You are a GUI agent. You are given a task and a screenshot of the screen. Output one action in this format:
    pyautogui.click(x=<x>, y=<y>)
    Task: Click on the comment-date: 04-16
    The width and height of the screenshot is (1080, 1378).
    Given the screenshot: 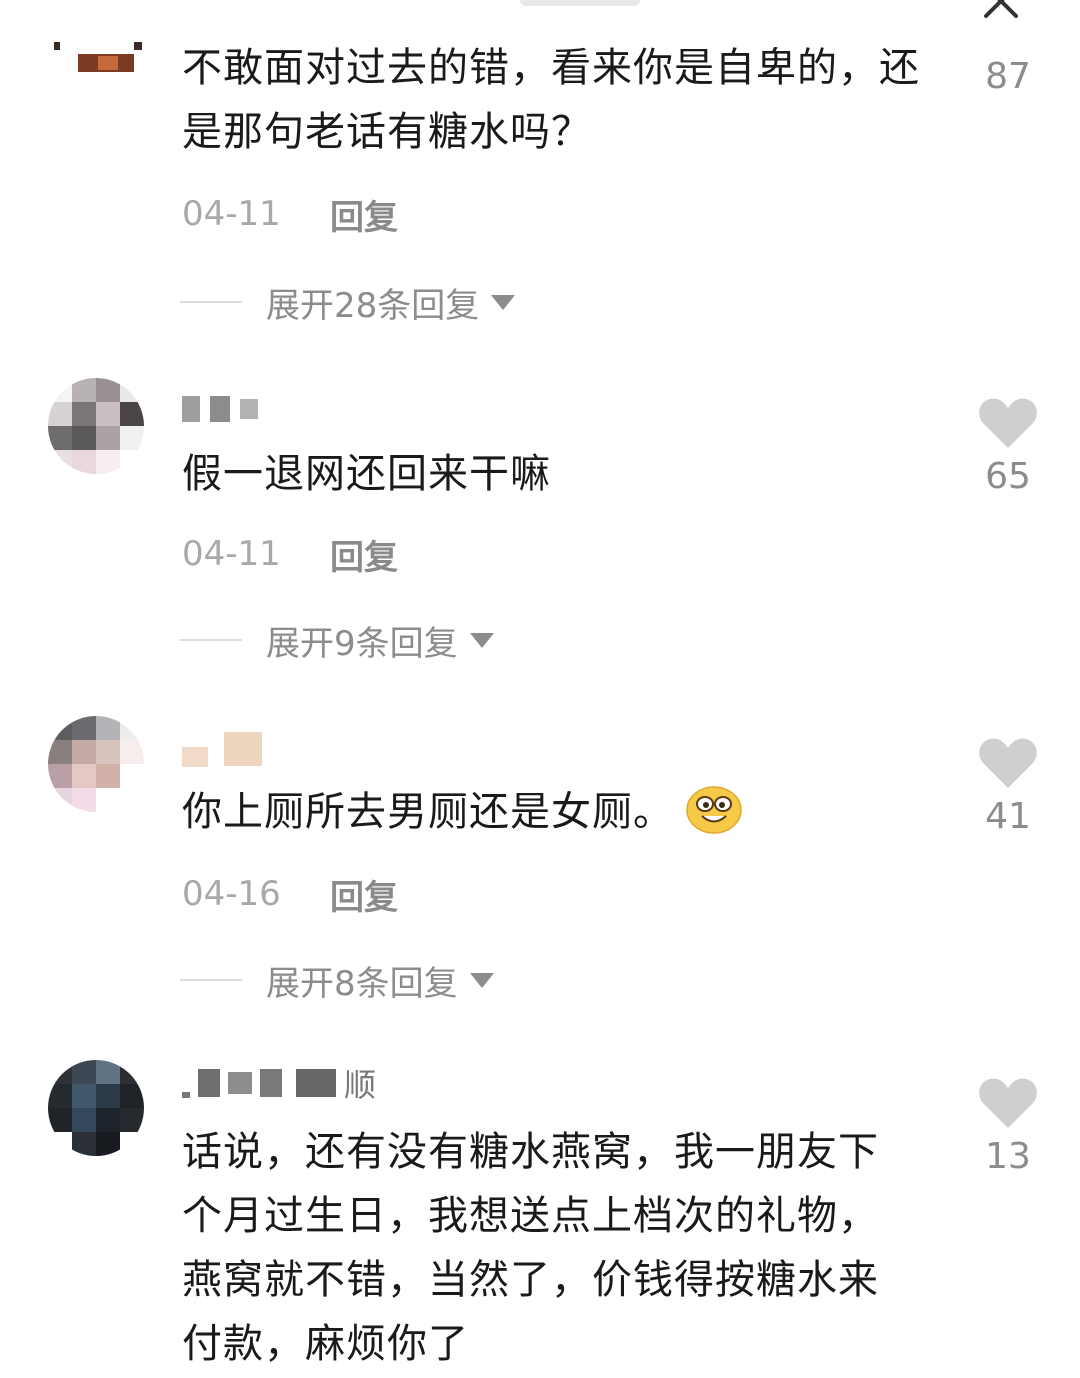 What is the action you would take?
    pyautogui.click(x=231, y=894)
    